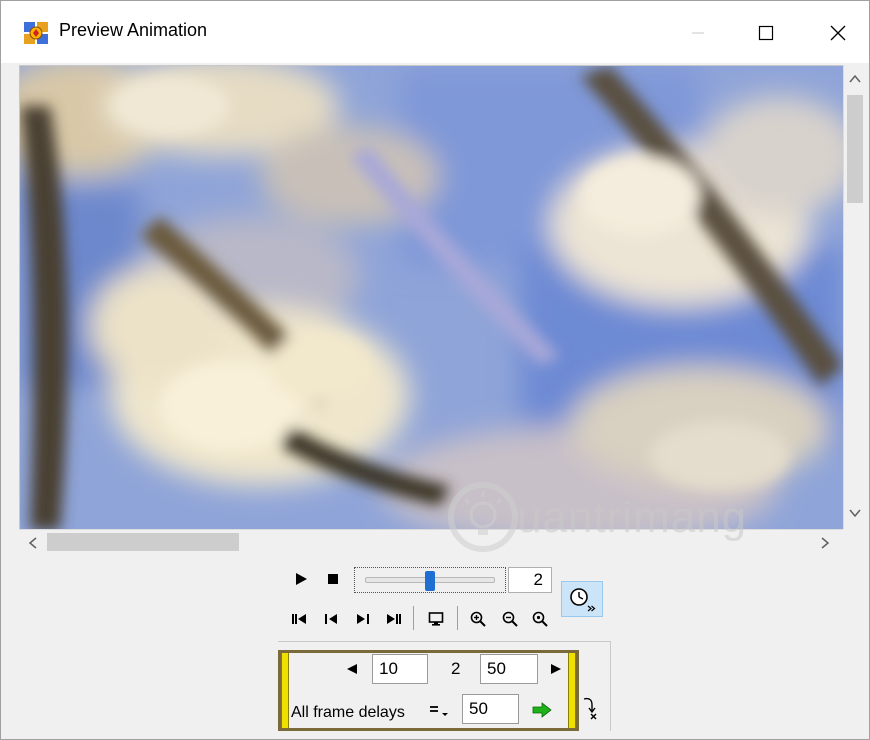  I want to click on scroll-up-icon, so click(855, 79).